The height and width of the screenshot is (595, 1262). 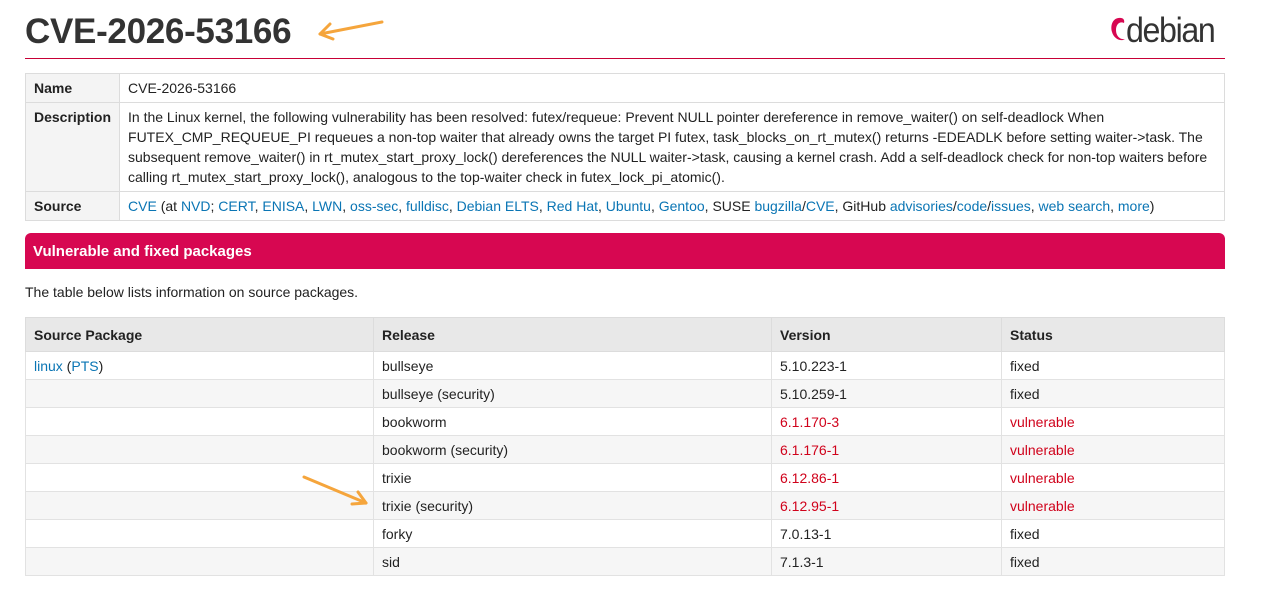 I want to click on logo-text: debian, so click(x=1171, y=30).